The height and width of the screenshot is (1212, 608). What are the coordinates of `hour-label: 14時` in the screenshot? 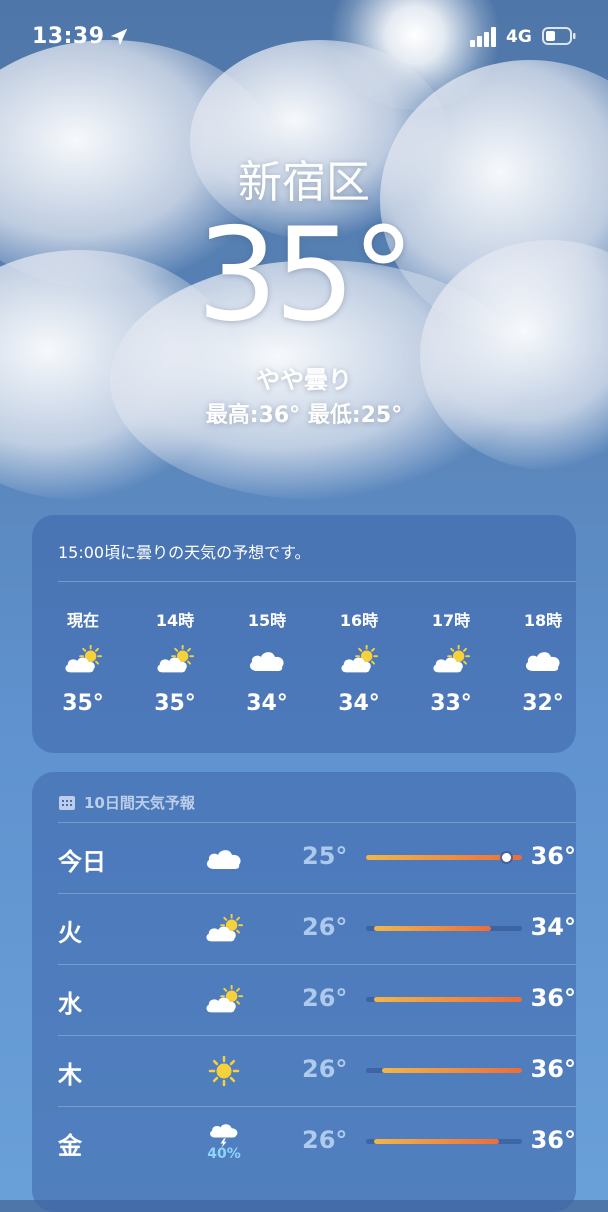 It's located at (175, 620).